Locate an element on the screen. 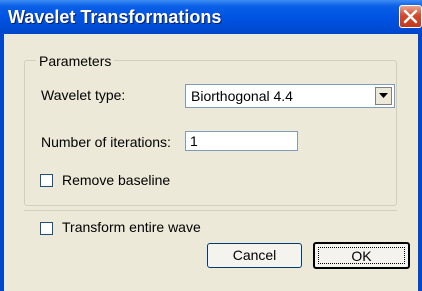 This screenshot has width=422, height=291. ok-button: OK is located at coordinates (361, 255).